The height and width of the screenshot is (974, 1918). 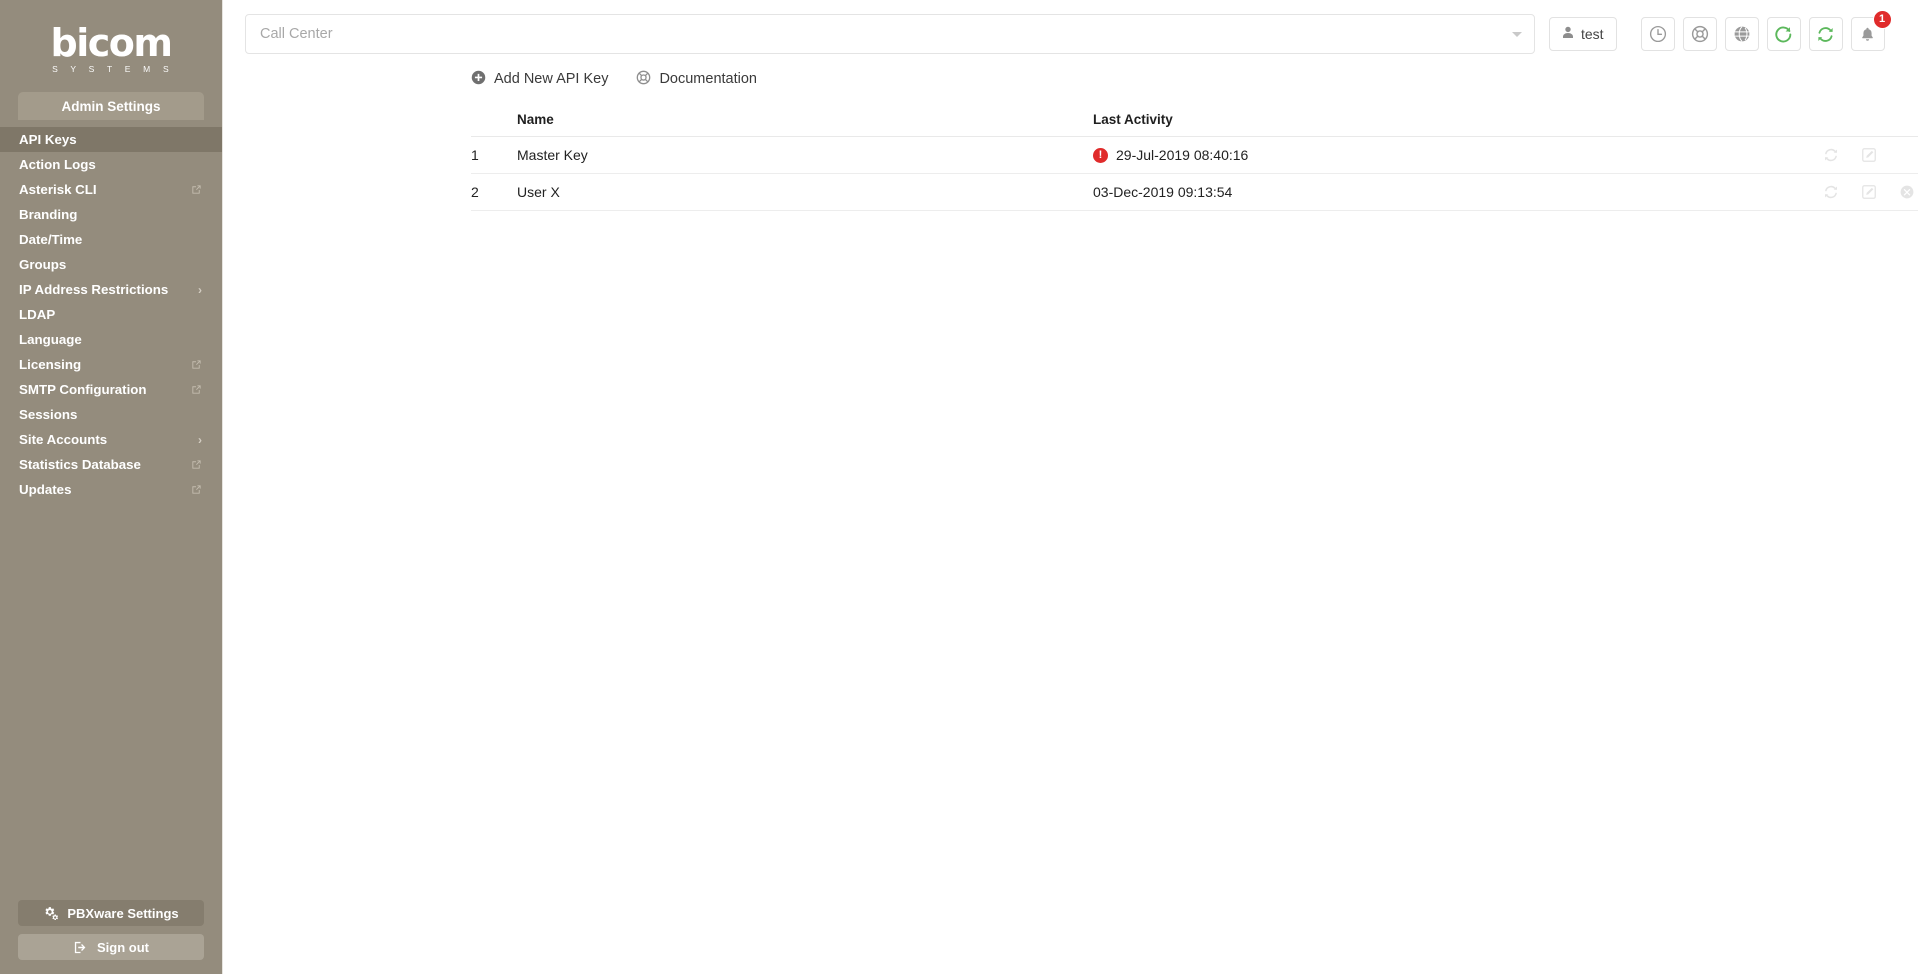 I want to click on row-last-activity: ! 29-Jul-2019 08:40:16, so click(x=1443, y=155).